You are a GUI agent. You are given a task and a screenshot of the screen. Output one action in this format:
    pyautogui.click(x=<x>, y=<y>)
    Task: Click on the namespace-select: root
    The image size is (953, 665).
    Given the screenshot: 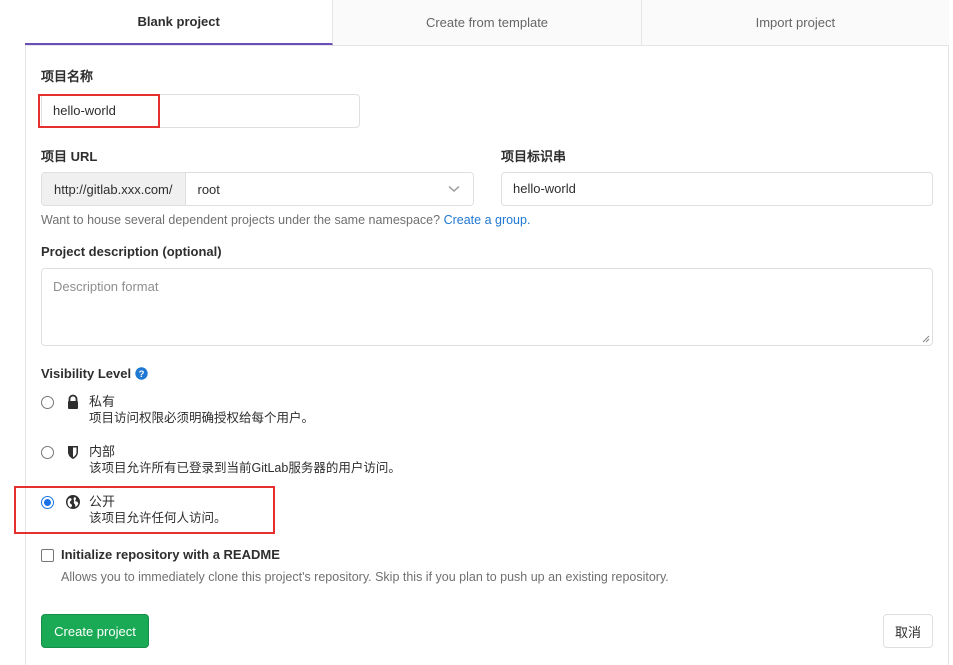 What is the action you would take?
    pyautogui.click(x=329, y=189)
    